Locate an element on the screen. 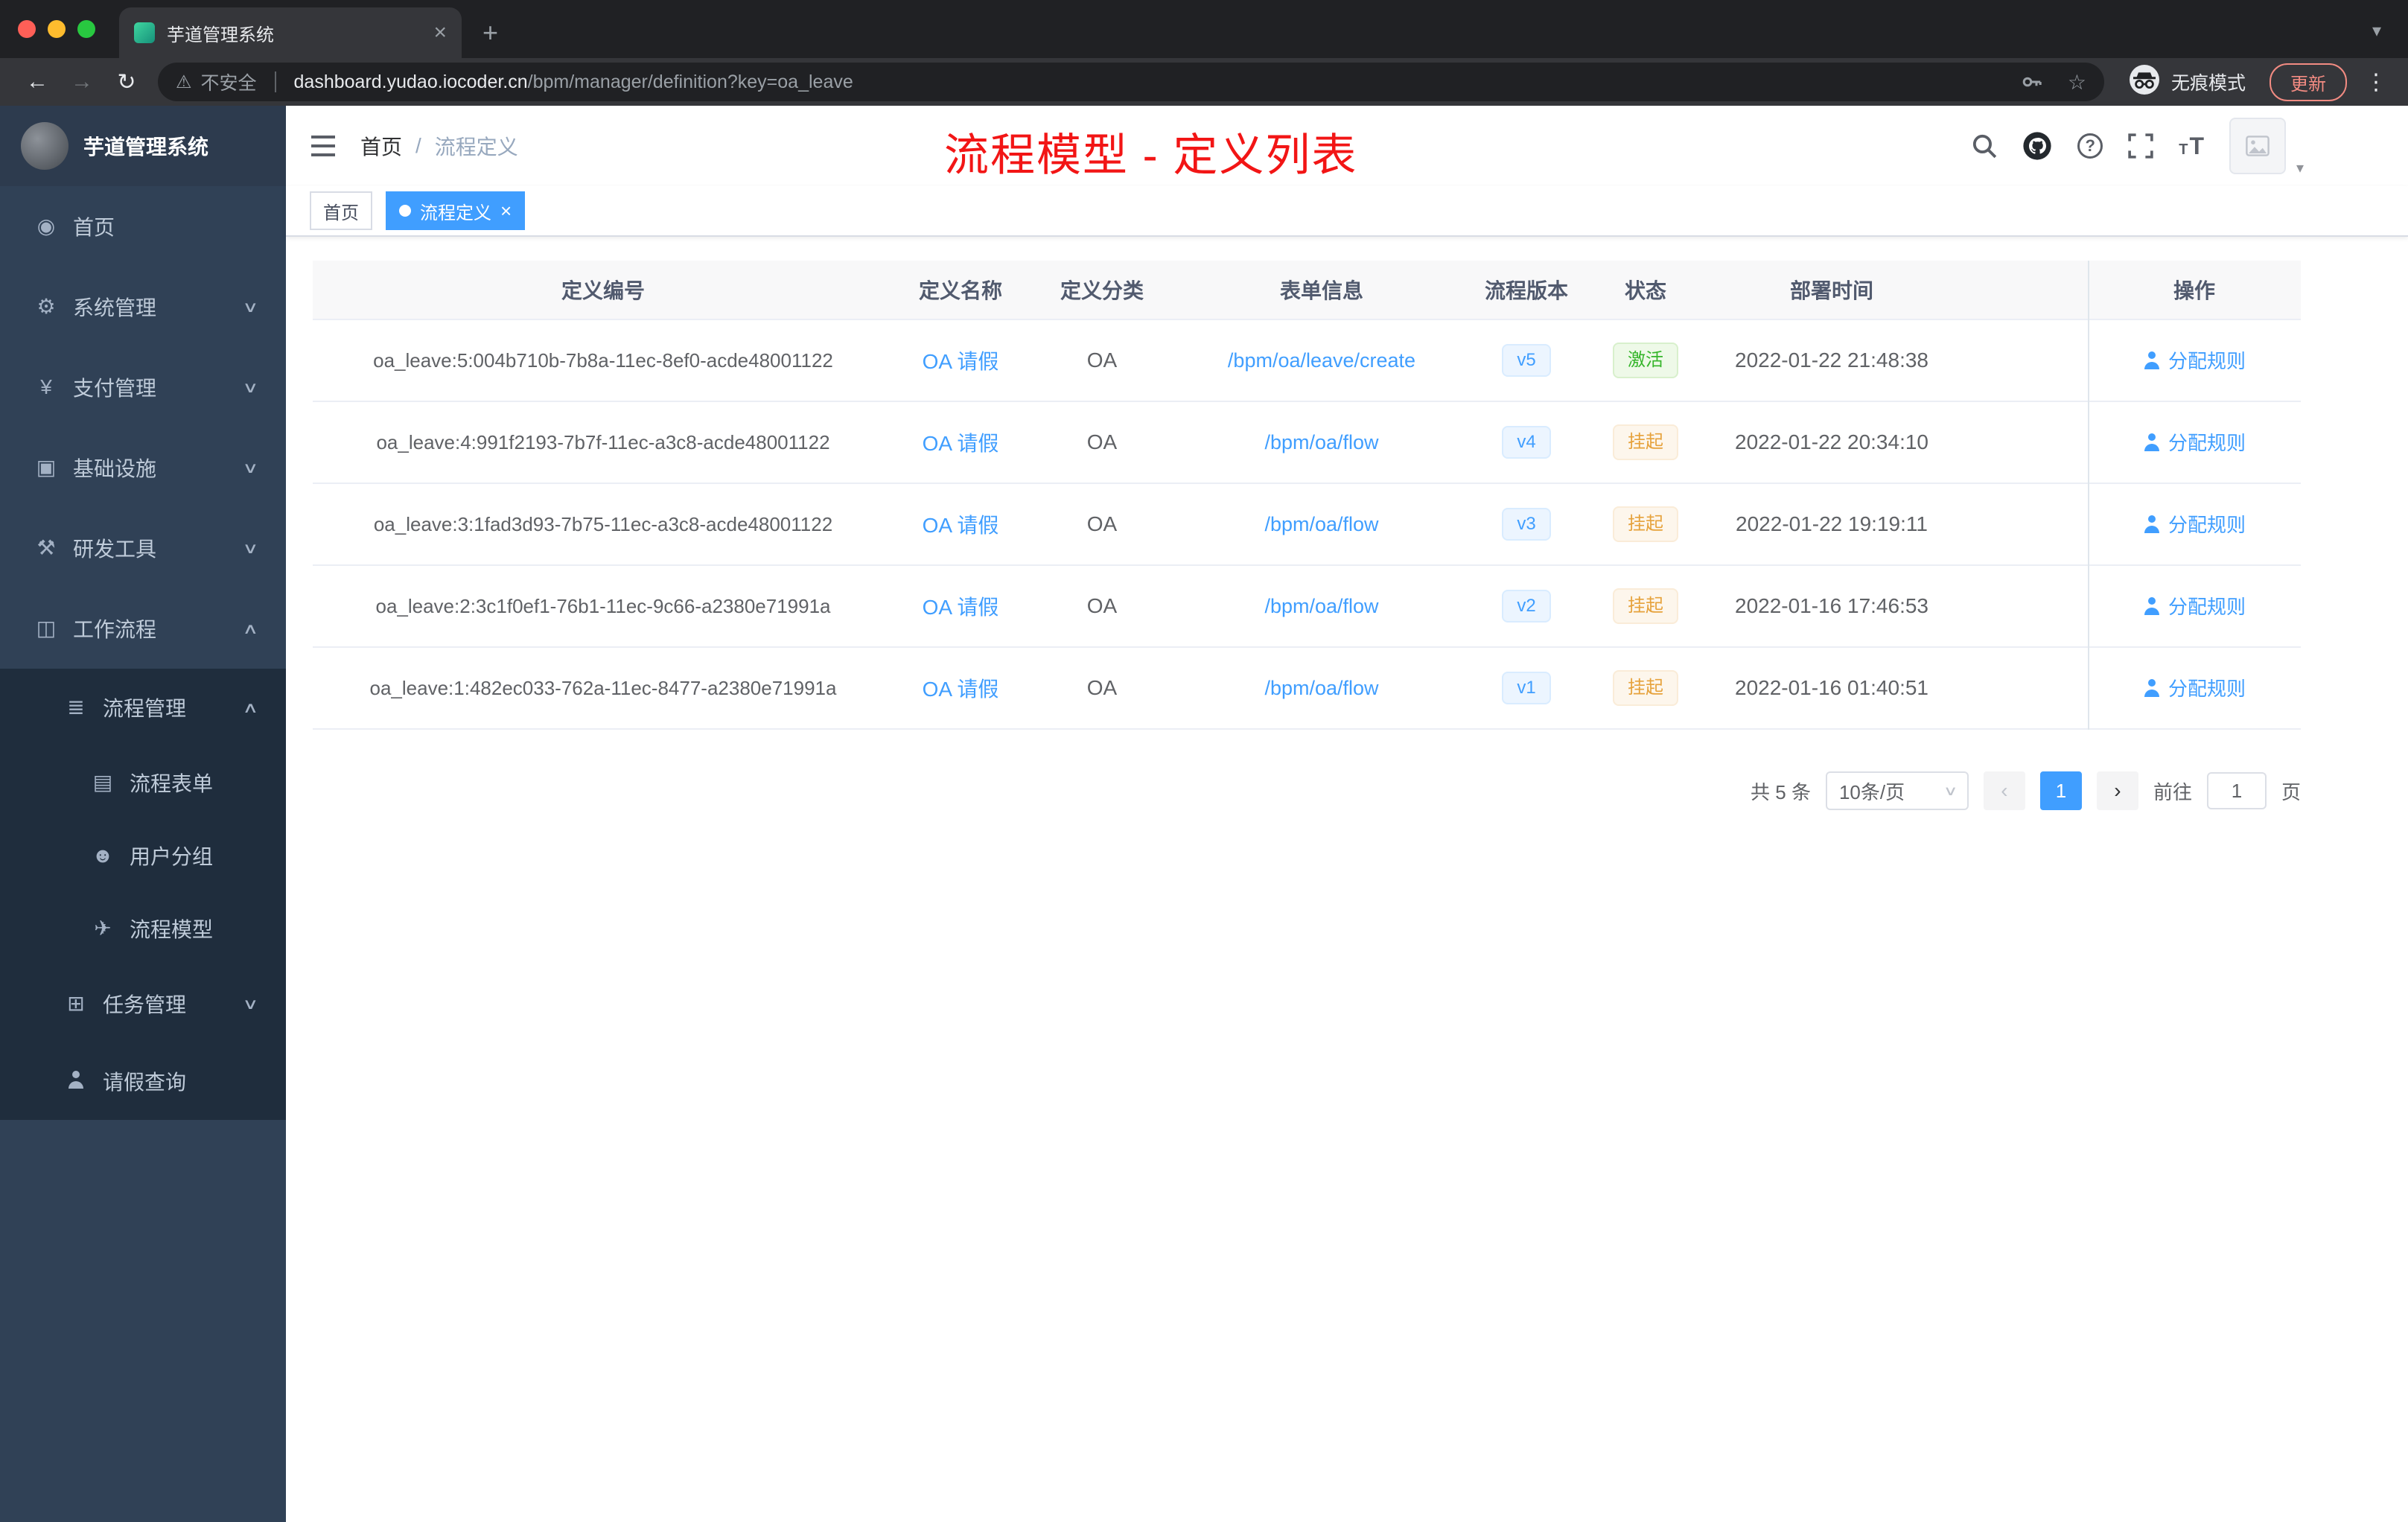 Image resolution: width=2408 pixels, height=1522 pixels. paper-plane-icon: ✈ is located at coordinates (103, 928).